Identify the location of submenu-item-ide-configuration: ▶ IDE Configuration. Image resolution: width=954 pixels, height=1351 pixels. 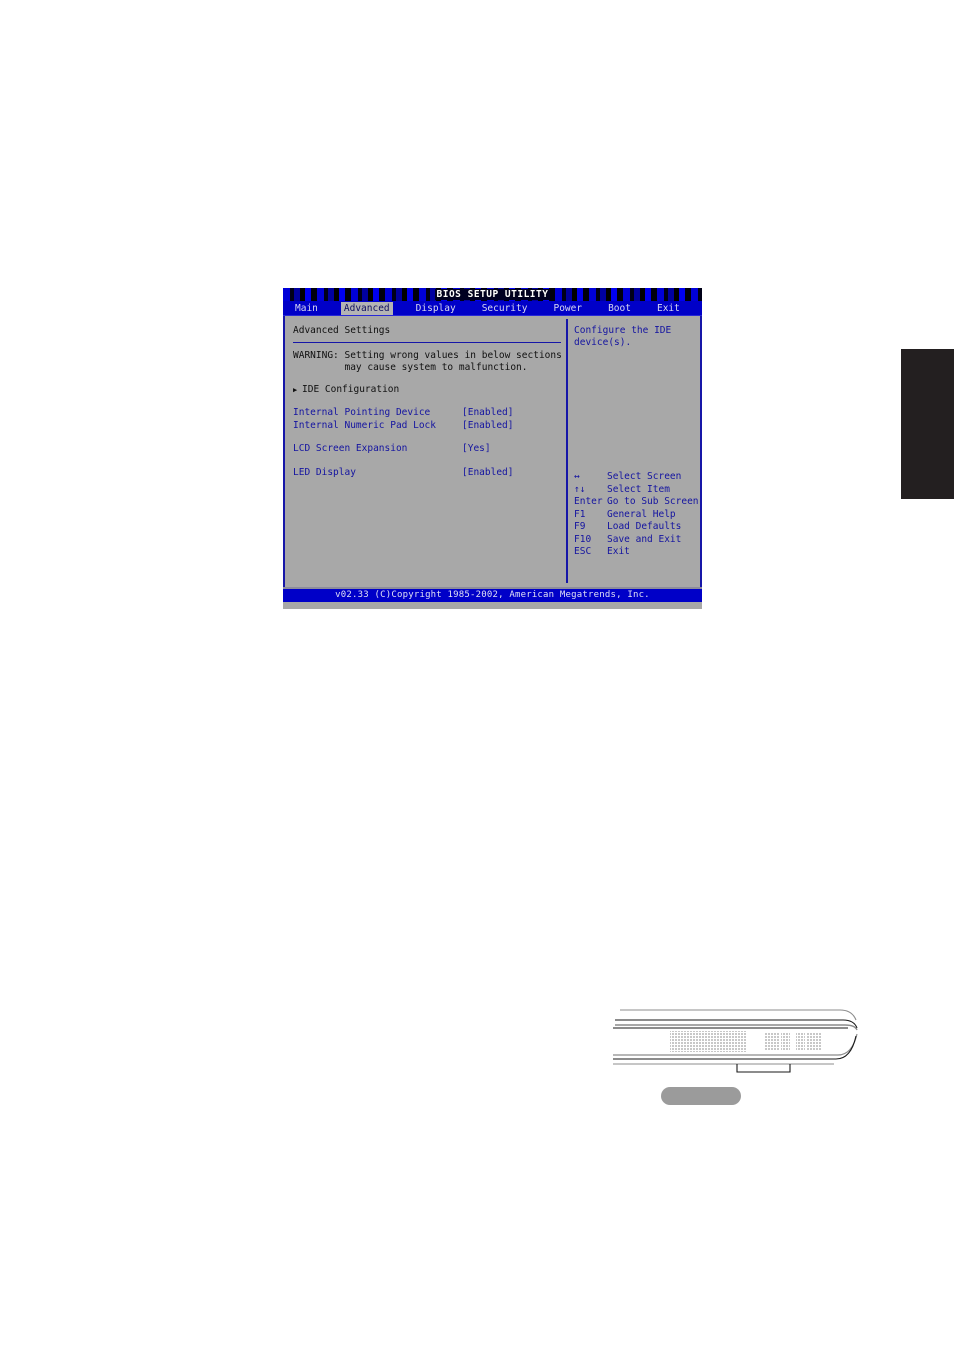
(429, 390).